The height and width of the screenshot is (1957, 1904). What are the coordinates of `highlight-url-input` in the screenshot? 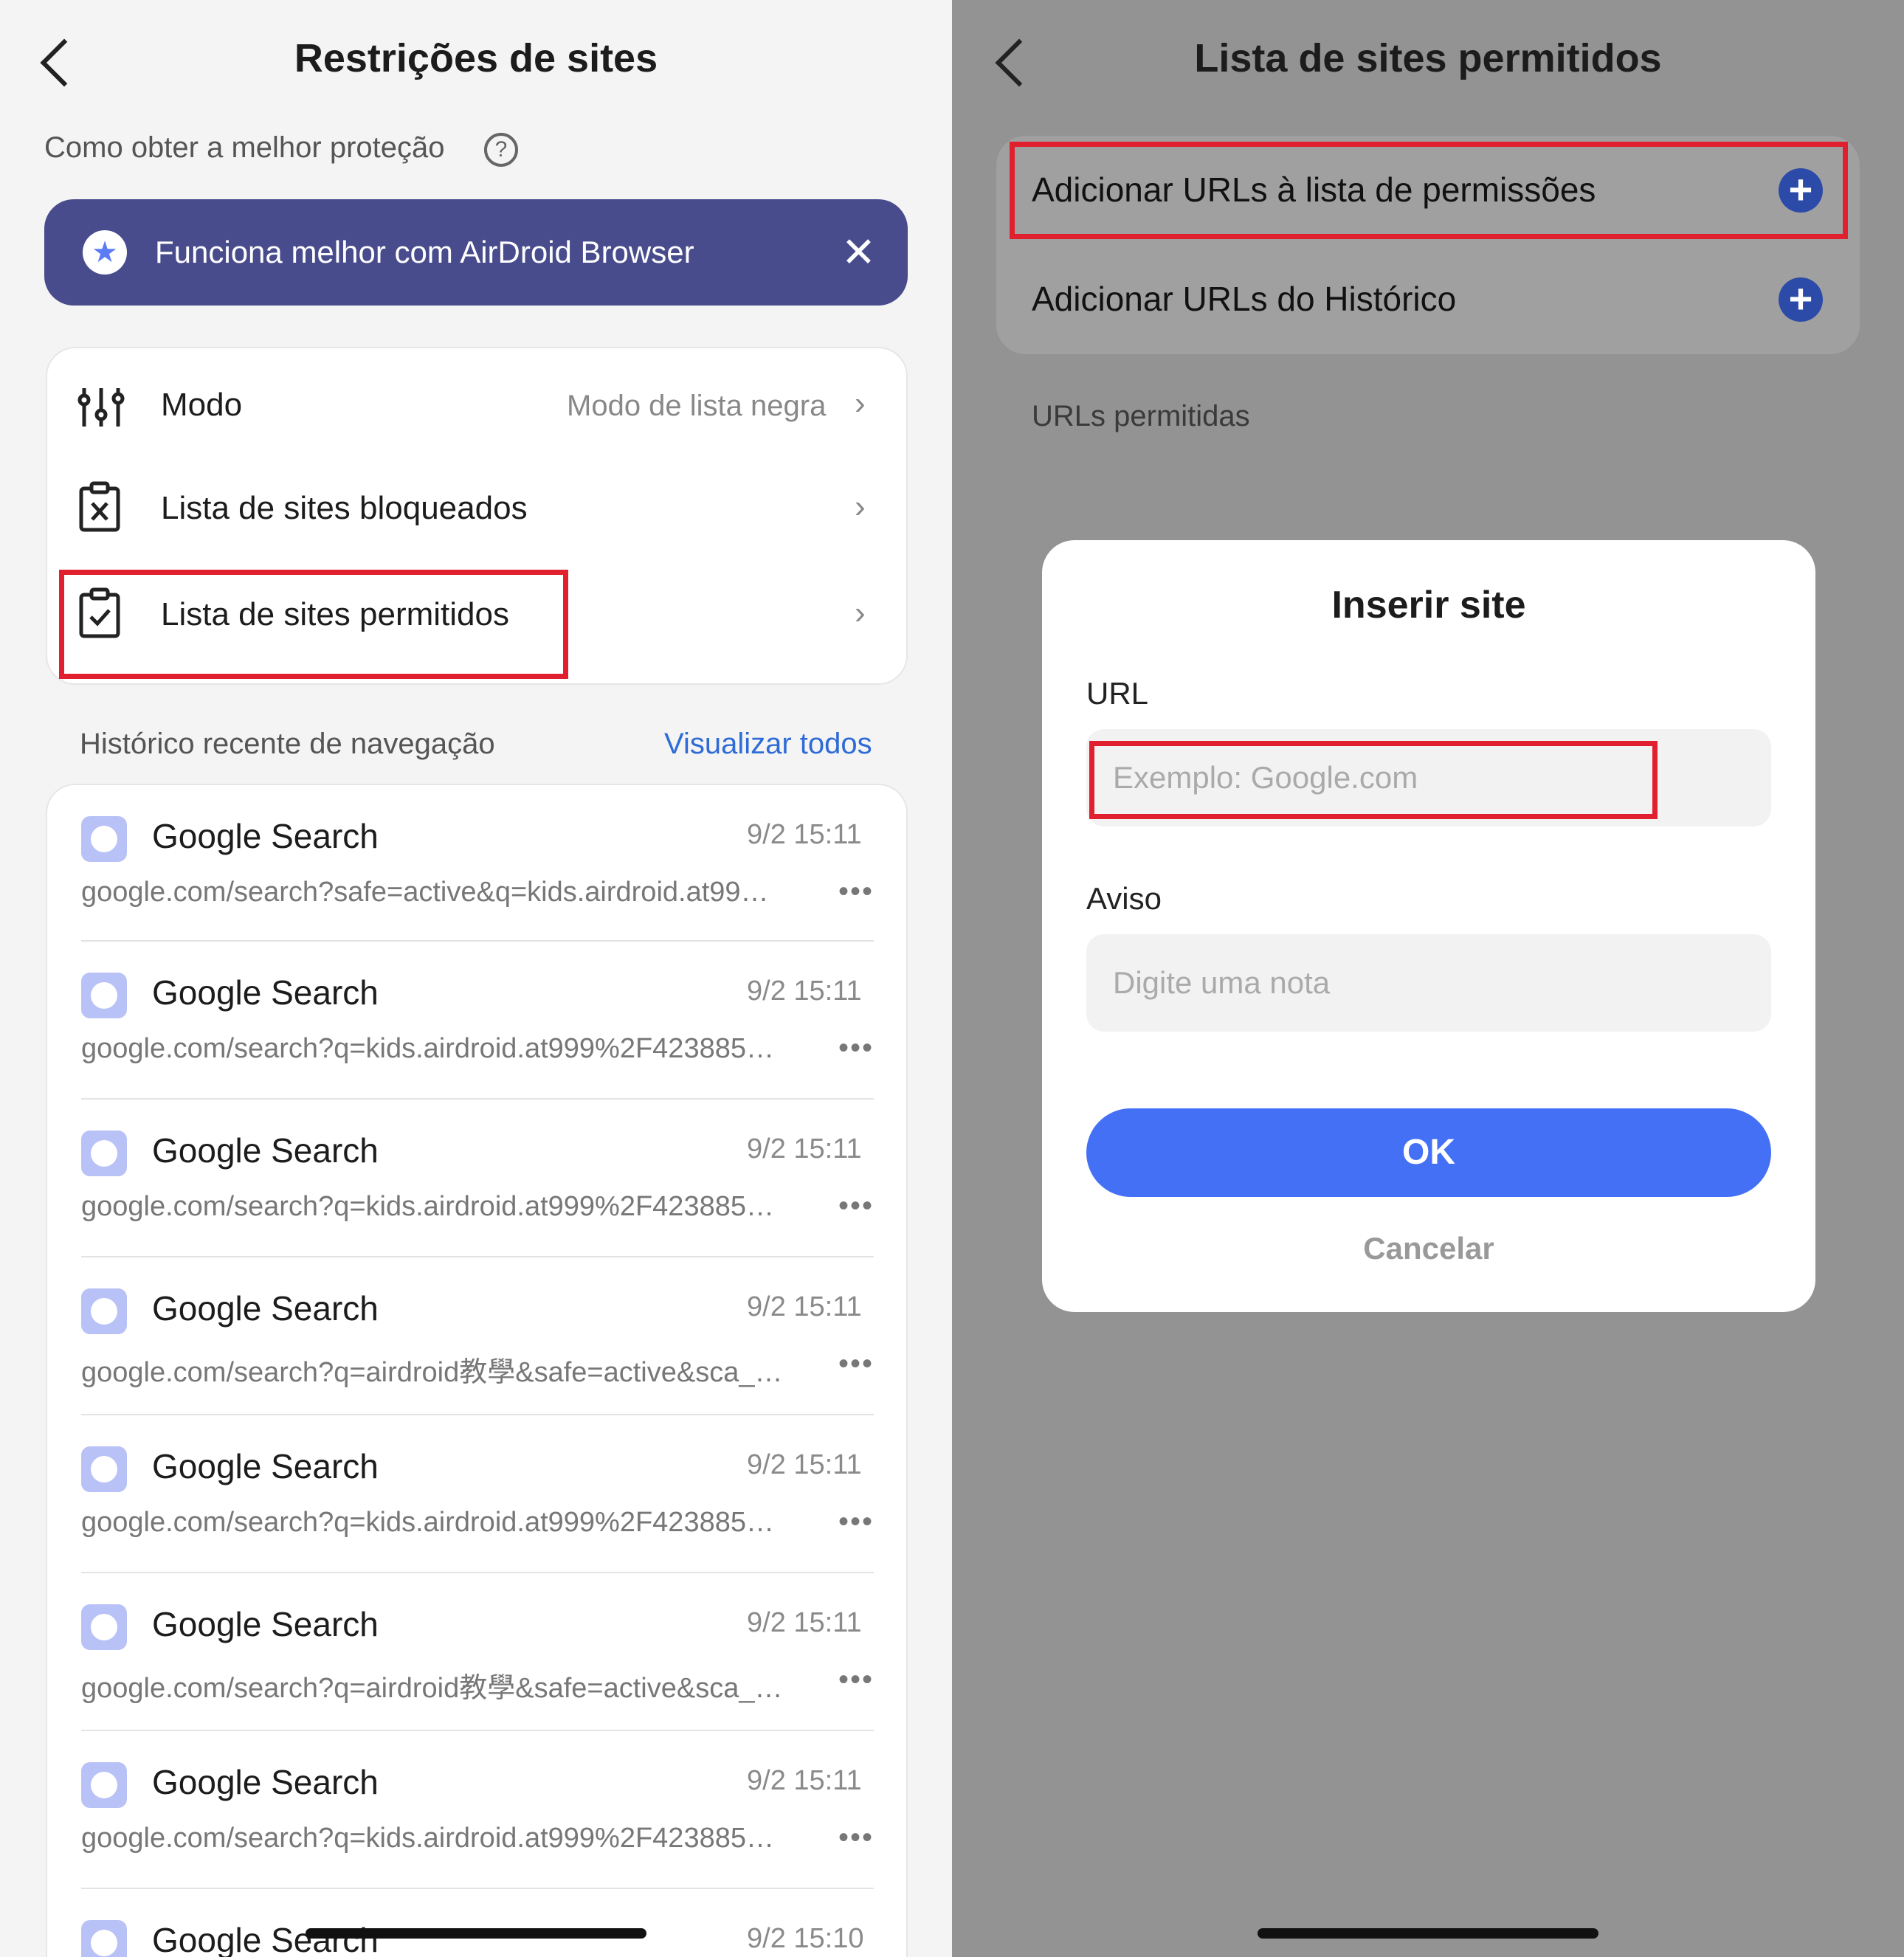 It's located at (1374, 780).